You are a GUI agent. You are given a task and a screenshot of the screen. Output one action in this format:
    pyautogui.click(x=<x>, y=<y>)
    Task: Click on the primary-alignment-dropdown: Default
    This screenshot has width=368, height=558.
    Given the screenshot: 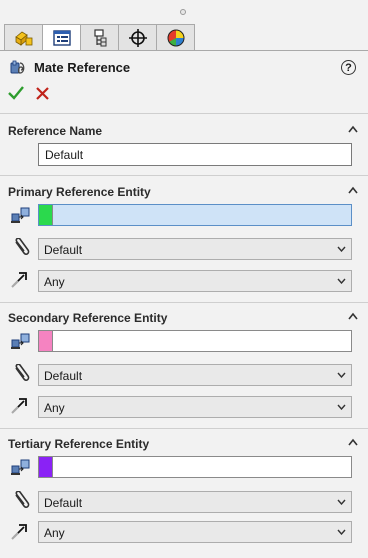 What is the action you would take?
    pyautogui.click(x=195, y=249)
    